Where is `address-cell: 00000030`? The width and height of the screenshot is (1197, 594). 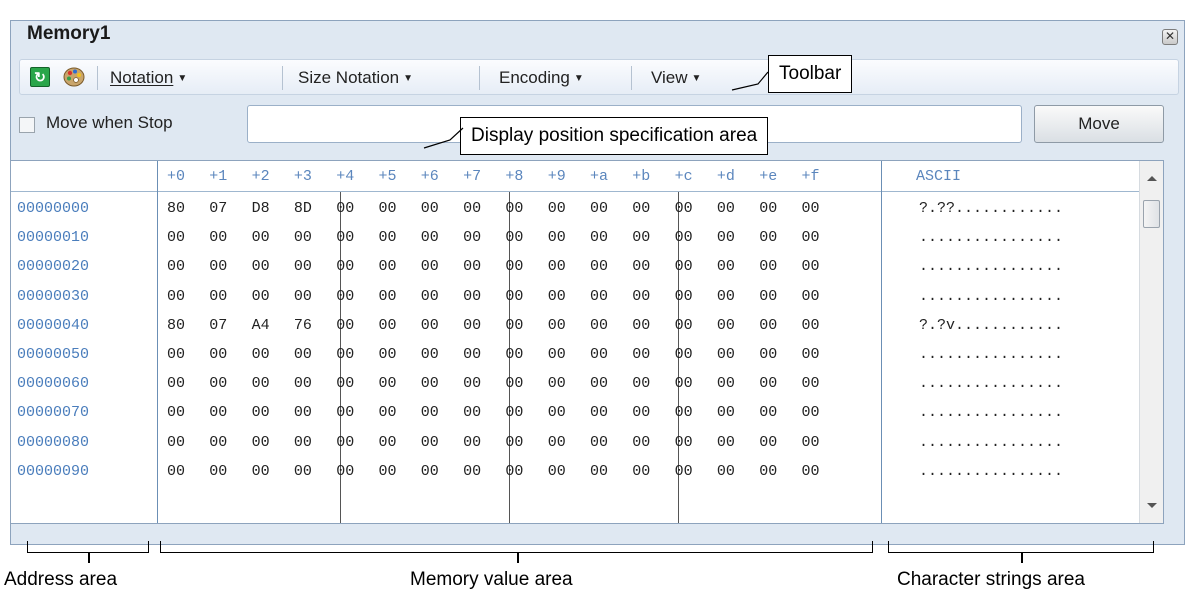
address-cell: 00000030 is located at coordinates (53, 296).